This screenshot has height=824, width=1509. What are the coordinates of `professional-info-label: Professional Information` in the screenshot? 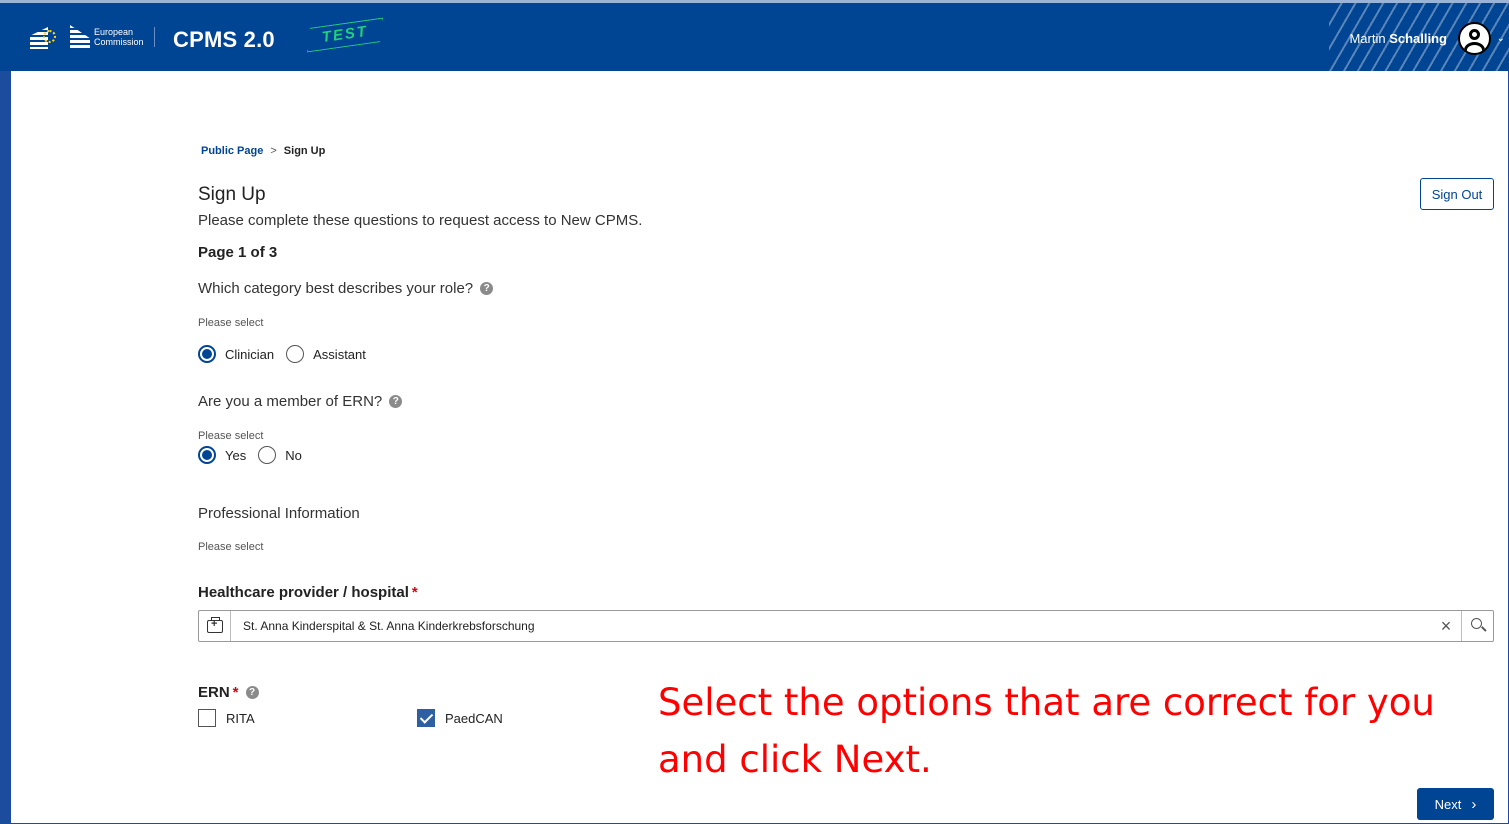 It's located at (279, 513).